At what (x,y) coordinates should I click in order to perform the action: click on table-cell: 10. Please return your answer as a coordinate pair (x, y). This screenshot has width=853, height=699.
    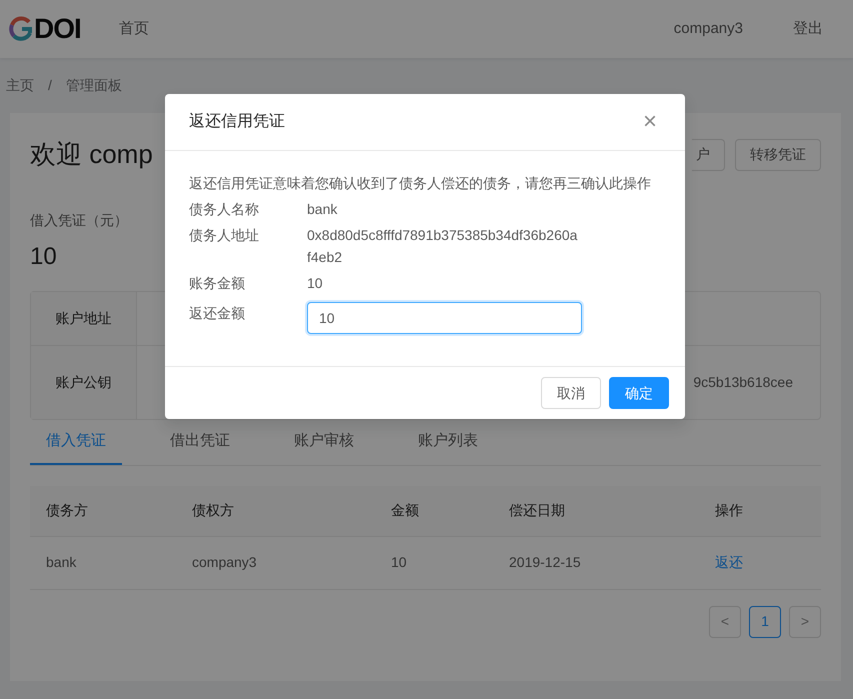
    Looking at the image, I should click on (434, 563).